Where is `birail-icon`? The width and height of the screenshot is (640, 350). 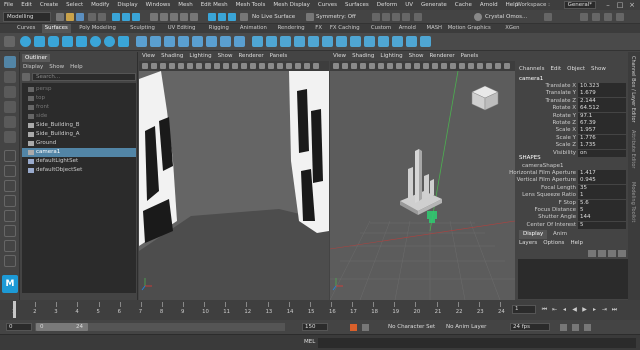
birail-icon is located at coordinates (197, 41).